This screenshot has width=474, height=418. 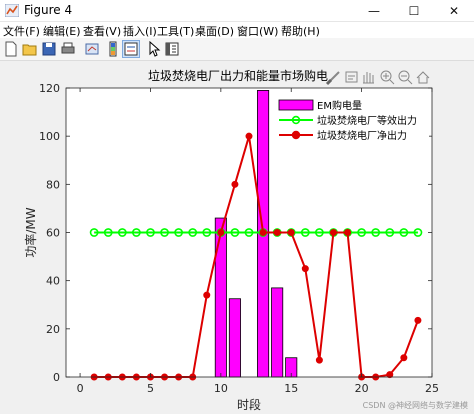 I want to click on close-button: ✕, so click(x=454, y=10).